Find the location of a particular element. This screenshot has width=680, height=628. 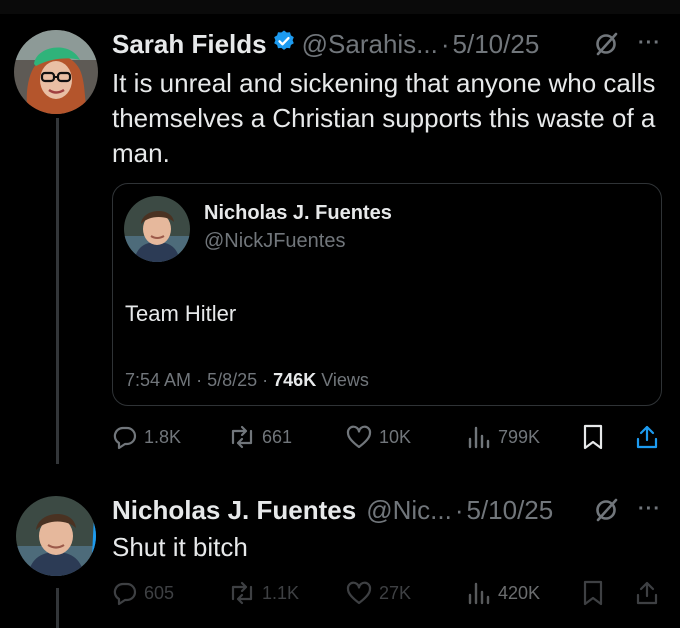

post2-date: 5/10/25 is located at coordinates (509, 510).